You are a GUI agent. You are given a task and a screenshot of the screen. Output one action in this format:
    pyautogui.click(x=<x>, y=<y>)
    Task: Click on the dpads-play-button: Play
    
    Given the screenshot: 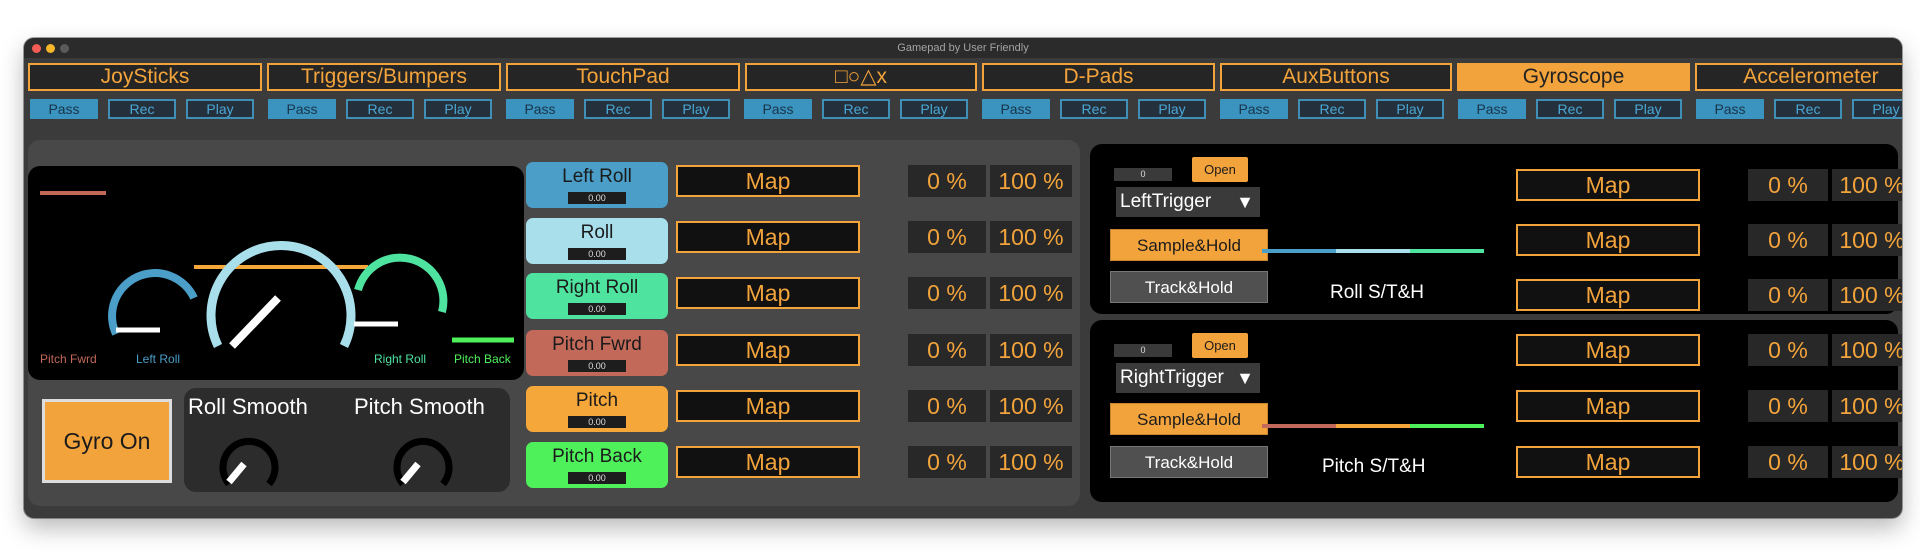 What is the action you would take?
    pyautogui.click(x=1172, y=109)
    